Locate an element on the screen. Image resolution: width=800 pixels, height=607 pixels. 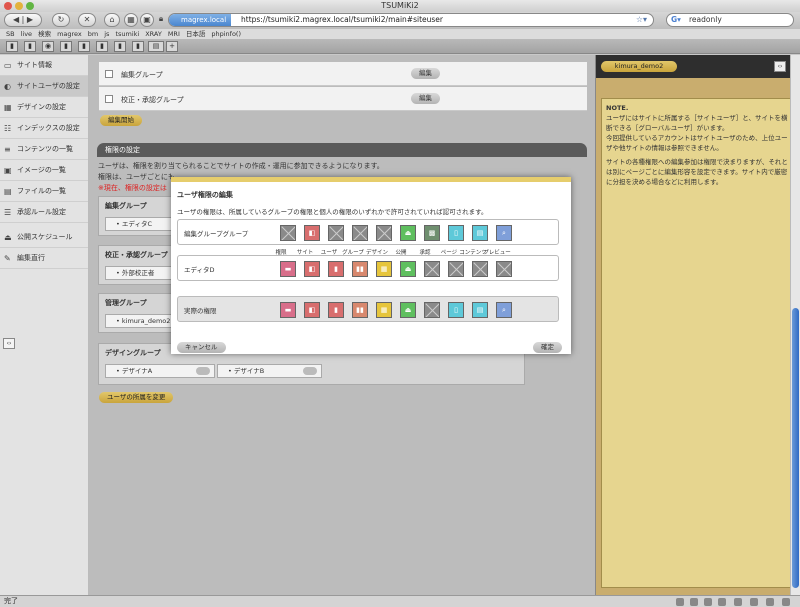
sidebar-item: ▭ サイト情報 is located at coordinates (44, 65).